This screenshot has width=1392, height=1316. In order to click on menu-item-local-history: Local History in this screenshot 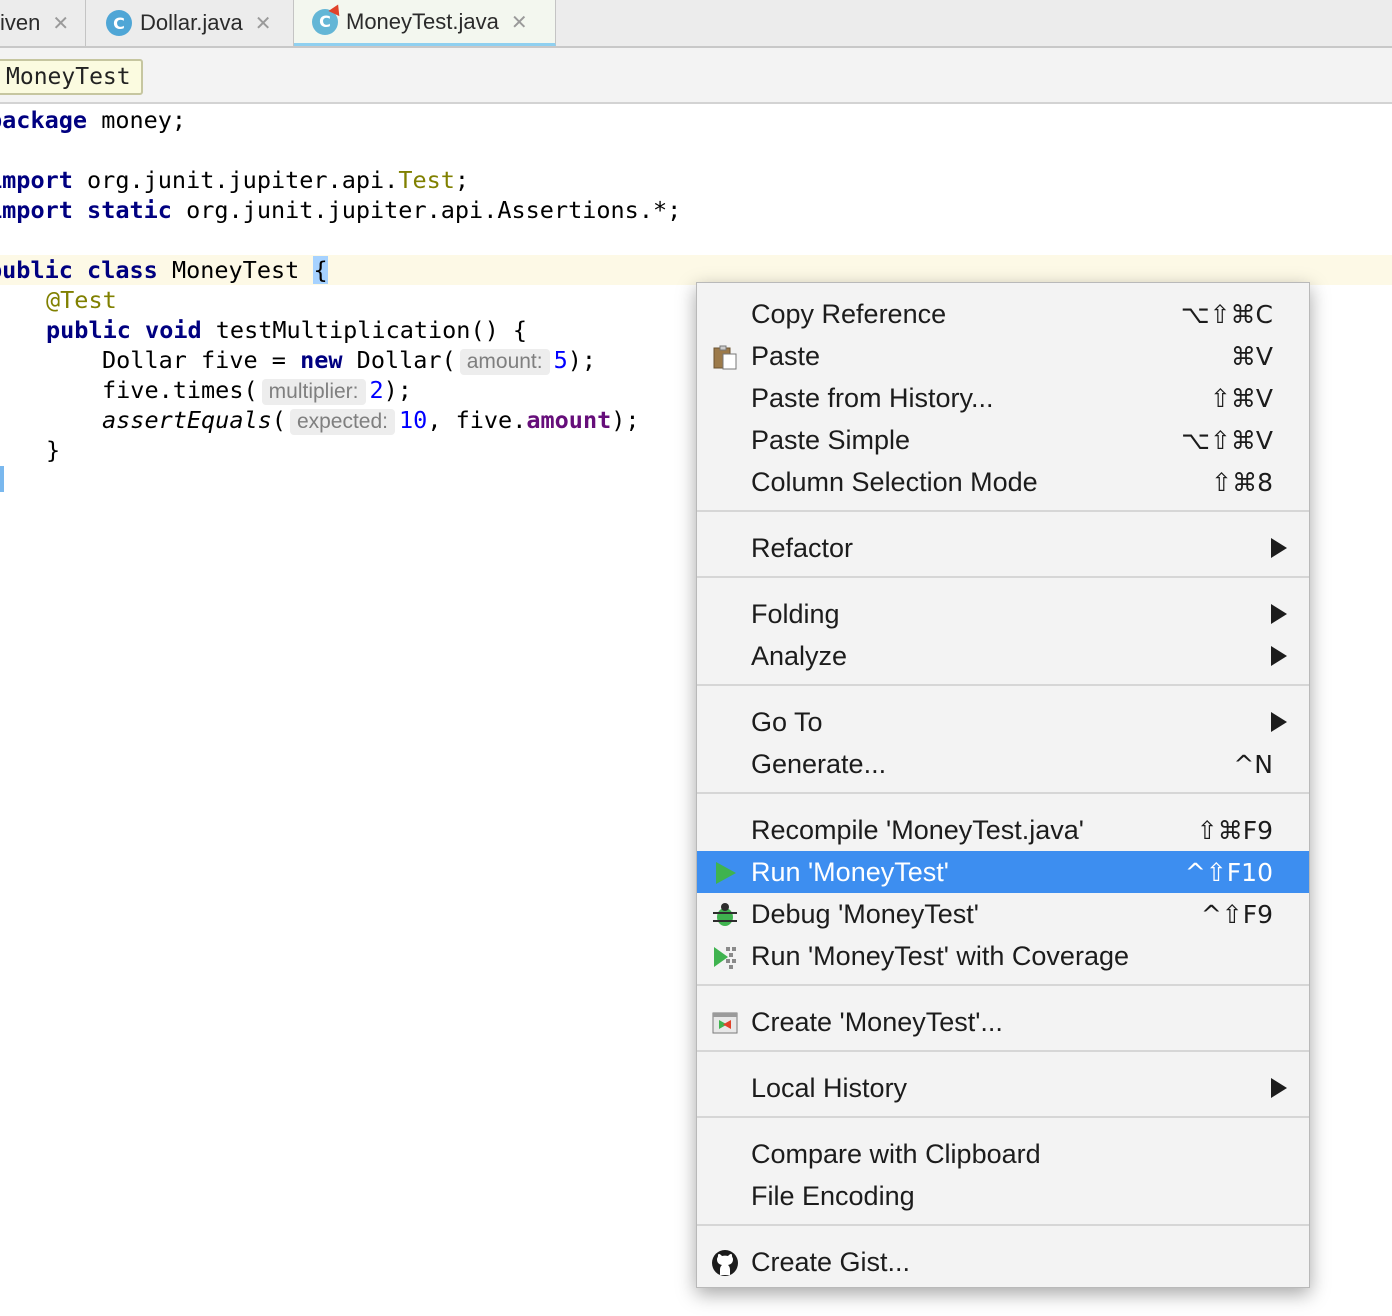, I will do `click(1003, 1088)`.